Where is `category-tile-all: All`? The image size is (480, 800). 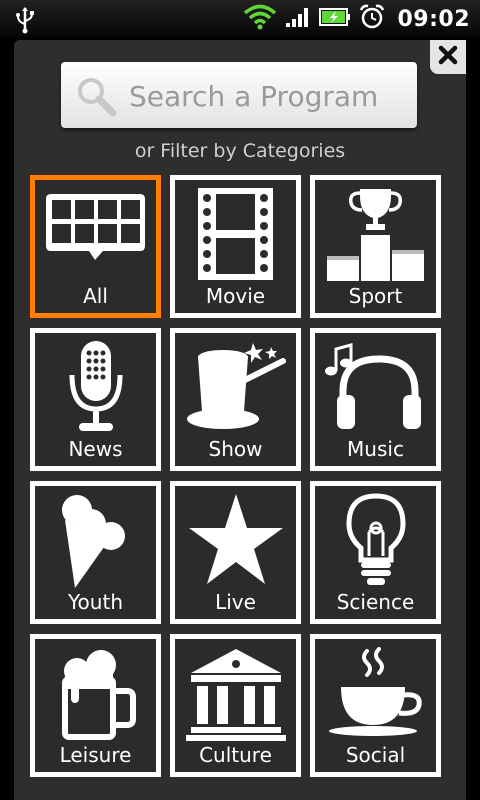 category-tile-all: All is located at coordinates (95, 246).